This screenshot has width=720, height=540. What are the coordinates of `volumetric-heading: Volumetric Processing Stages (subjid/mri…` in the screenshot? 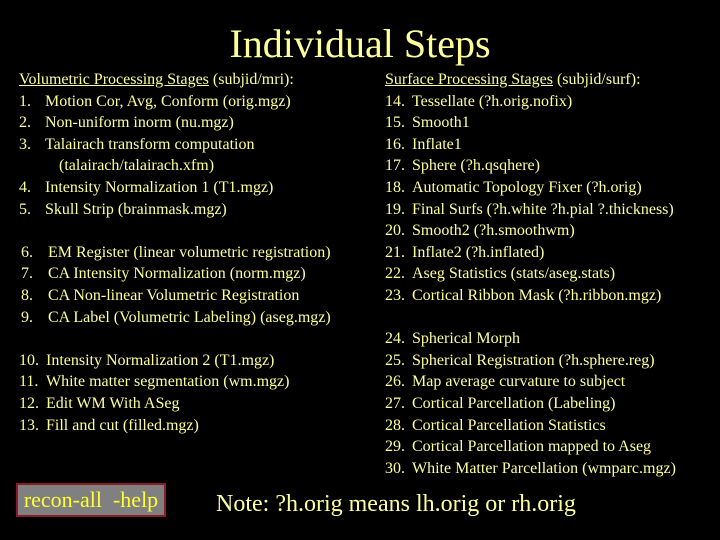 It's located at (175, 80).